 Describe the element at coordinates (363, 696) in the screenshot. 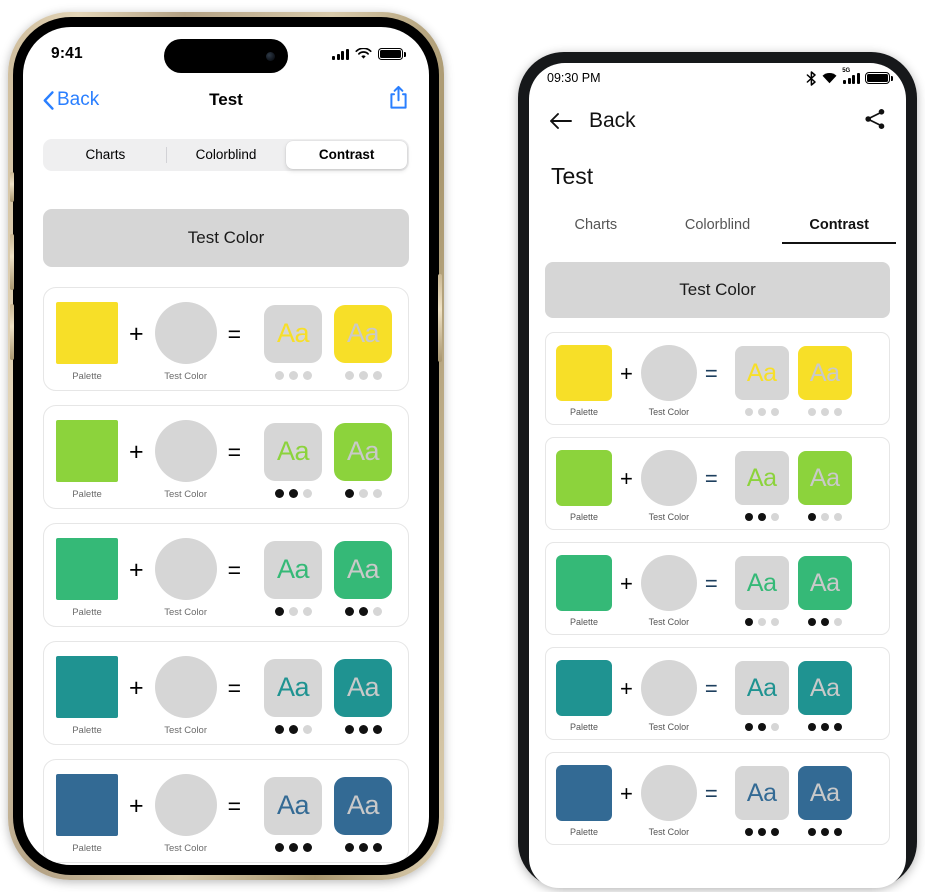

I see `contrast-sample-gray-on-color: Aa` at that location.